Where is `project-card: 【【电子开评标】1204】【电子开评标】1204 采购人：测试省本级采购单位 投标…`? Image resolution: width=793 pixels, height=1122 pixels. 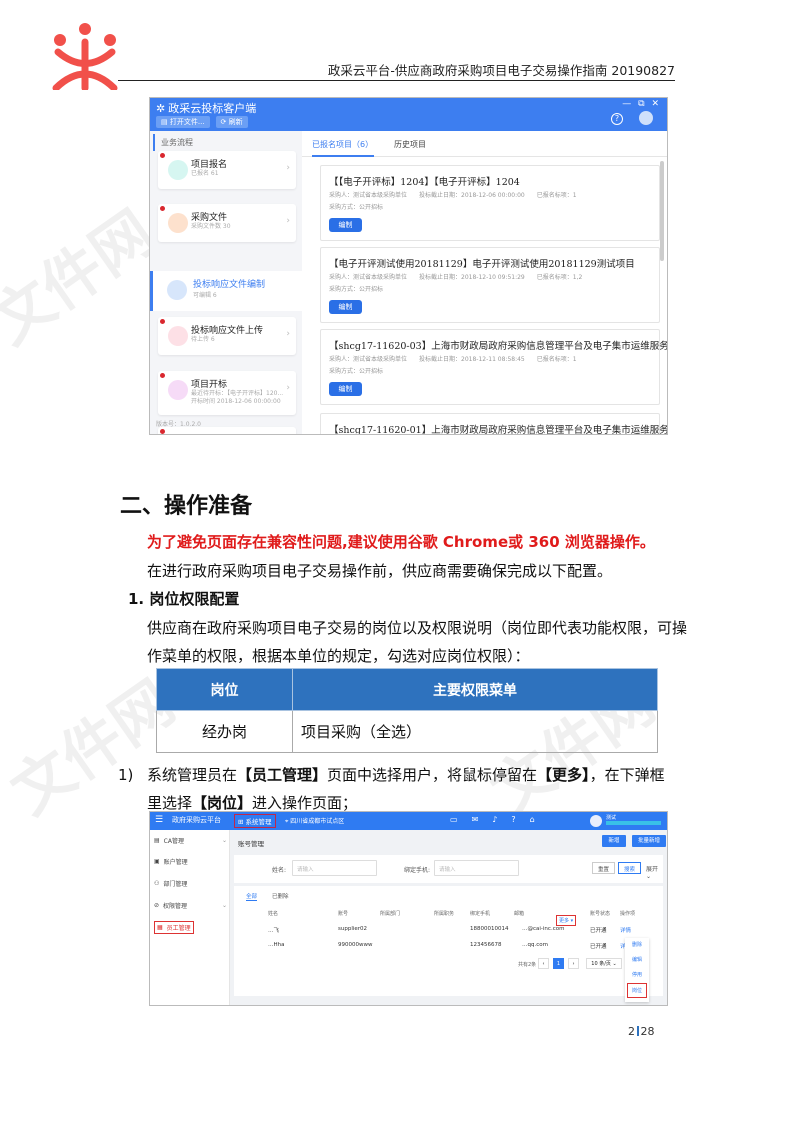
project-card: 【【电子开评标】1204】【电子开评标】1204 采购人：测试省本级采购单位 投标… is located at coordinates (490, 203).